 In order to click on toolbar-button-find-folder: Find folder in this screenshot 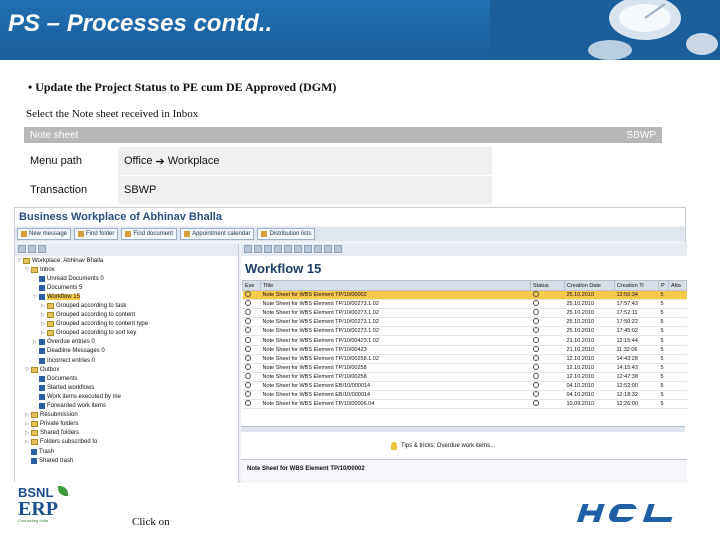, I will do `click(96, 234)`.